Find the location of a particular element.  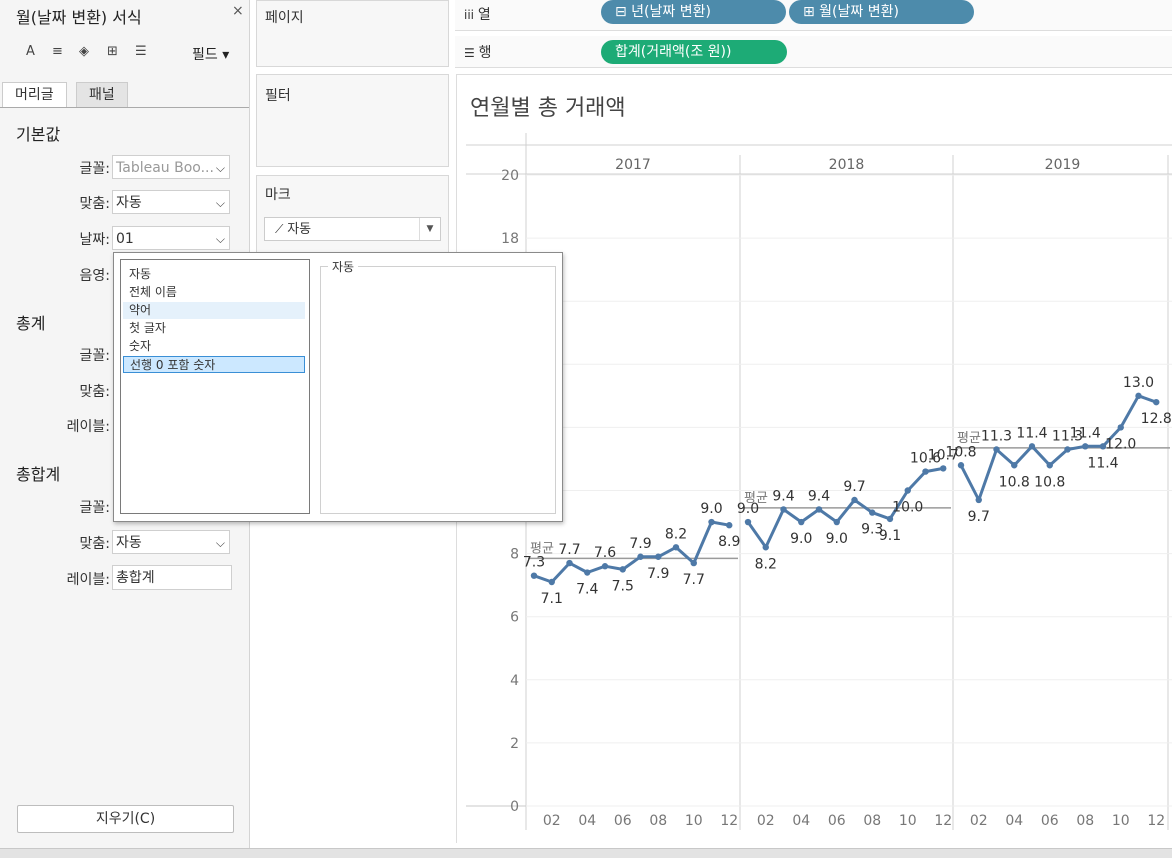

year-header-2018: 2018 is located at coordinates (847, 165).